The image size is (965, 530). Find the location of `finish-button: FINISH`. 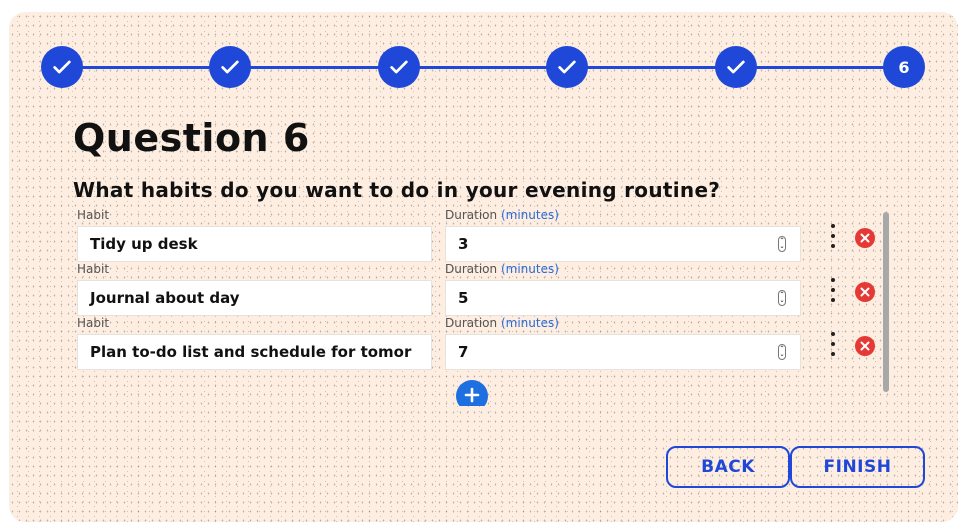

finish-button: FINISH is located at coordinates (857, 467).